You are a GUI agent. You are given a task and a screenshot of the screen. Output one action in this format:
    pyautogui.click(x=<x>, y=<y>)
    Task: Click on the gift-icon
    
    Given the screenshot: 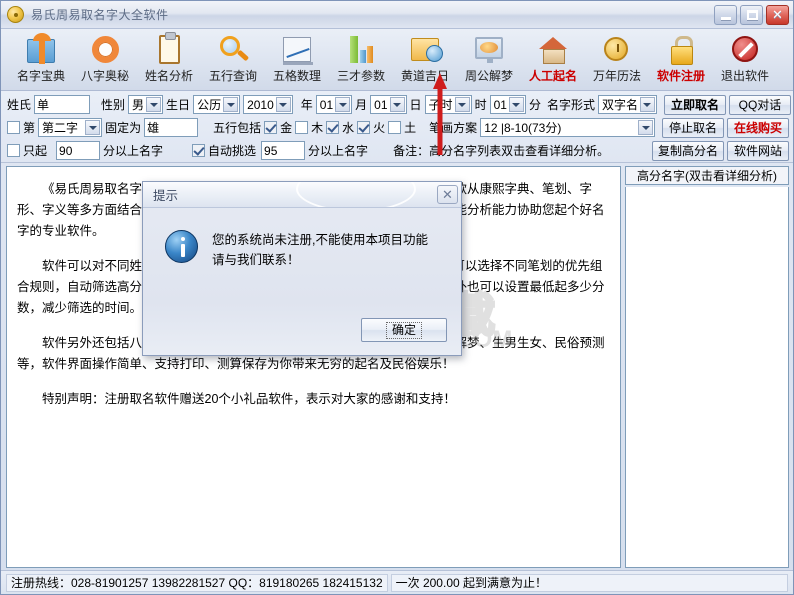 What is the action you would take?
    pyautogui.click(x=41, y=49)
    